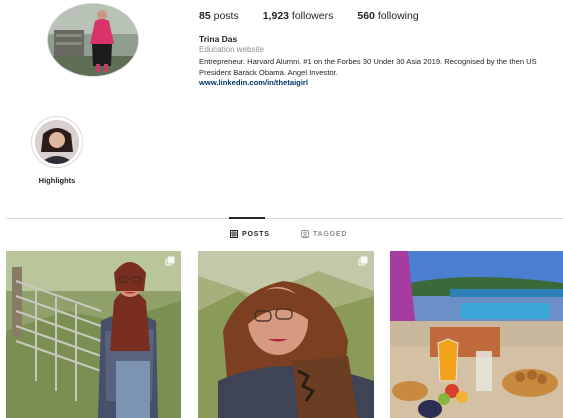 Image resolution: width=563 pixels, height=418 pixels. I want to click on highlight-cover, so click(57, 142).